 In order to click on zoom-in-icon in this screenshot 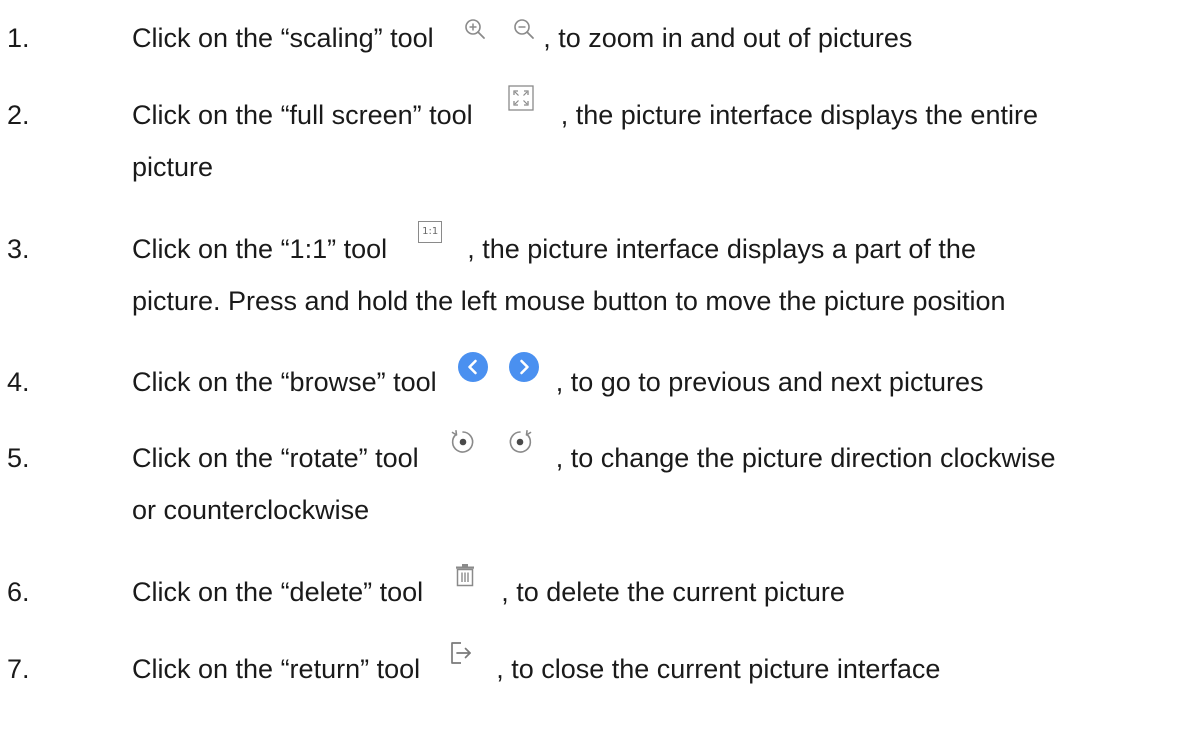, I will do `click(475, 29)`.